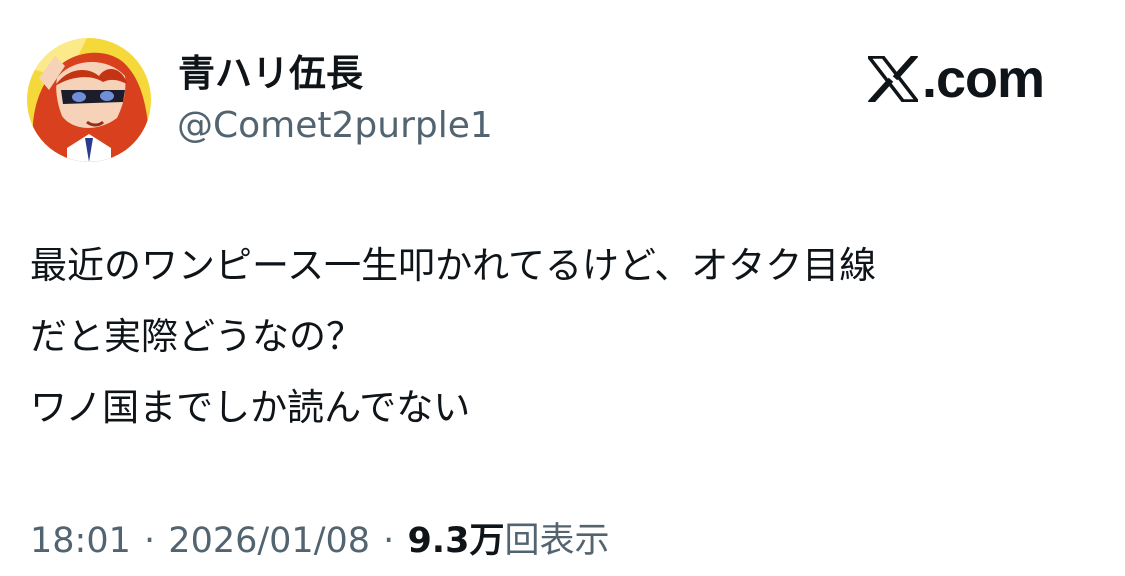 This screenshot has height=576, width=1125. I want to click on tweet-line: ワノ国までしか読んでない, so click(250, 407).